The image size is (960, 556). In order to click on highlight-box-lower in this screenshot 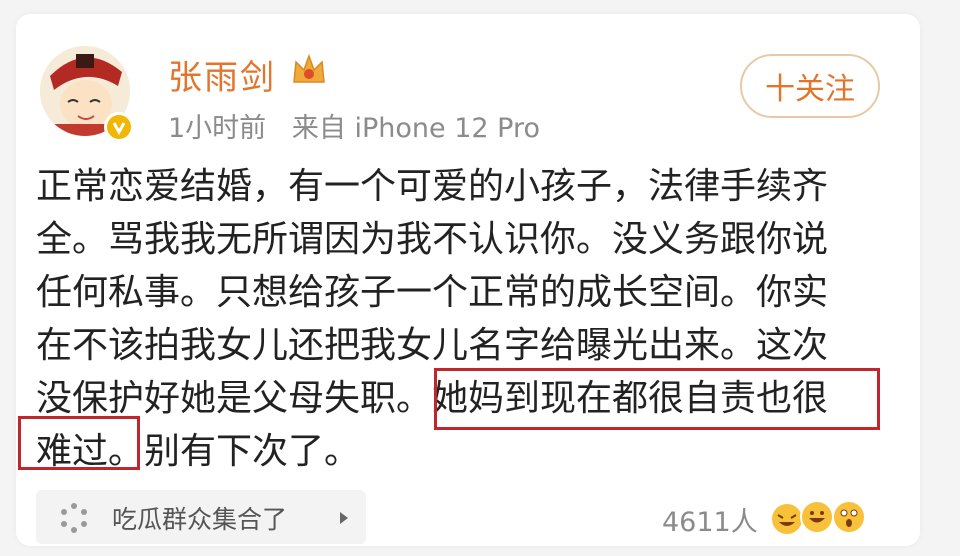, I will do `click(79, 443)`.